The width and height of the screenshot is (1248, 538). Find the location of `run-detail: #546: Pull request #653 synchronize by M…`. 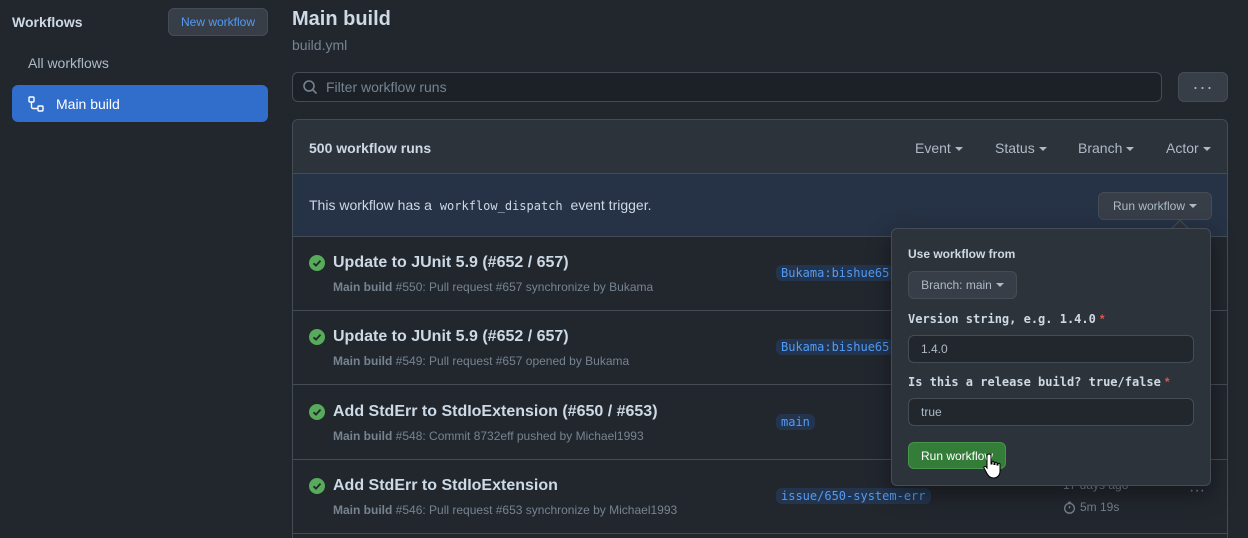

run-detail: #546: Pull request #653 synchronize by M… is located at coordinates (536, 510).